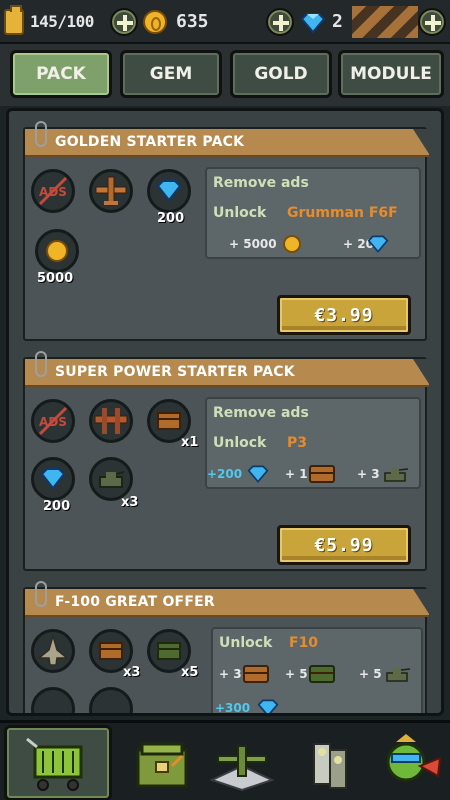 The width and height of the screenshot is (450, 800). What do you see at coordinates (344, 545) in the screenshot?
I see `buy-super-power-button: €5.99` at bounding box center [344, 545].